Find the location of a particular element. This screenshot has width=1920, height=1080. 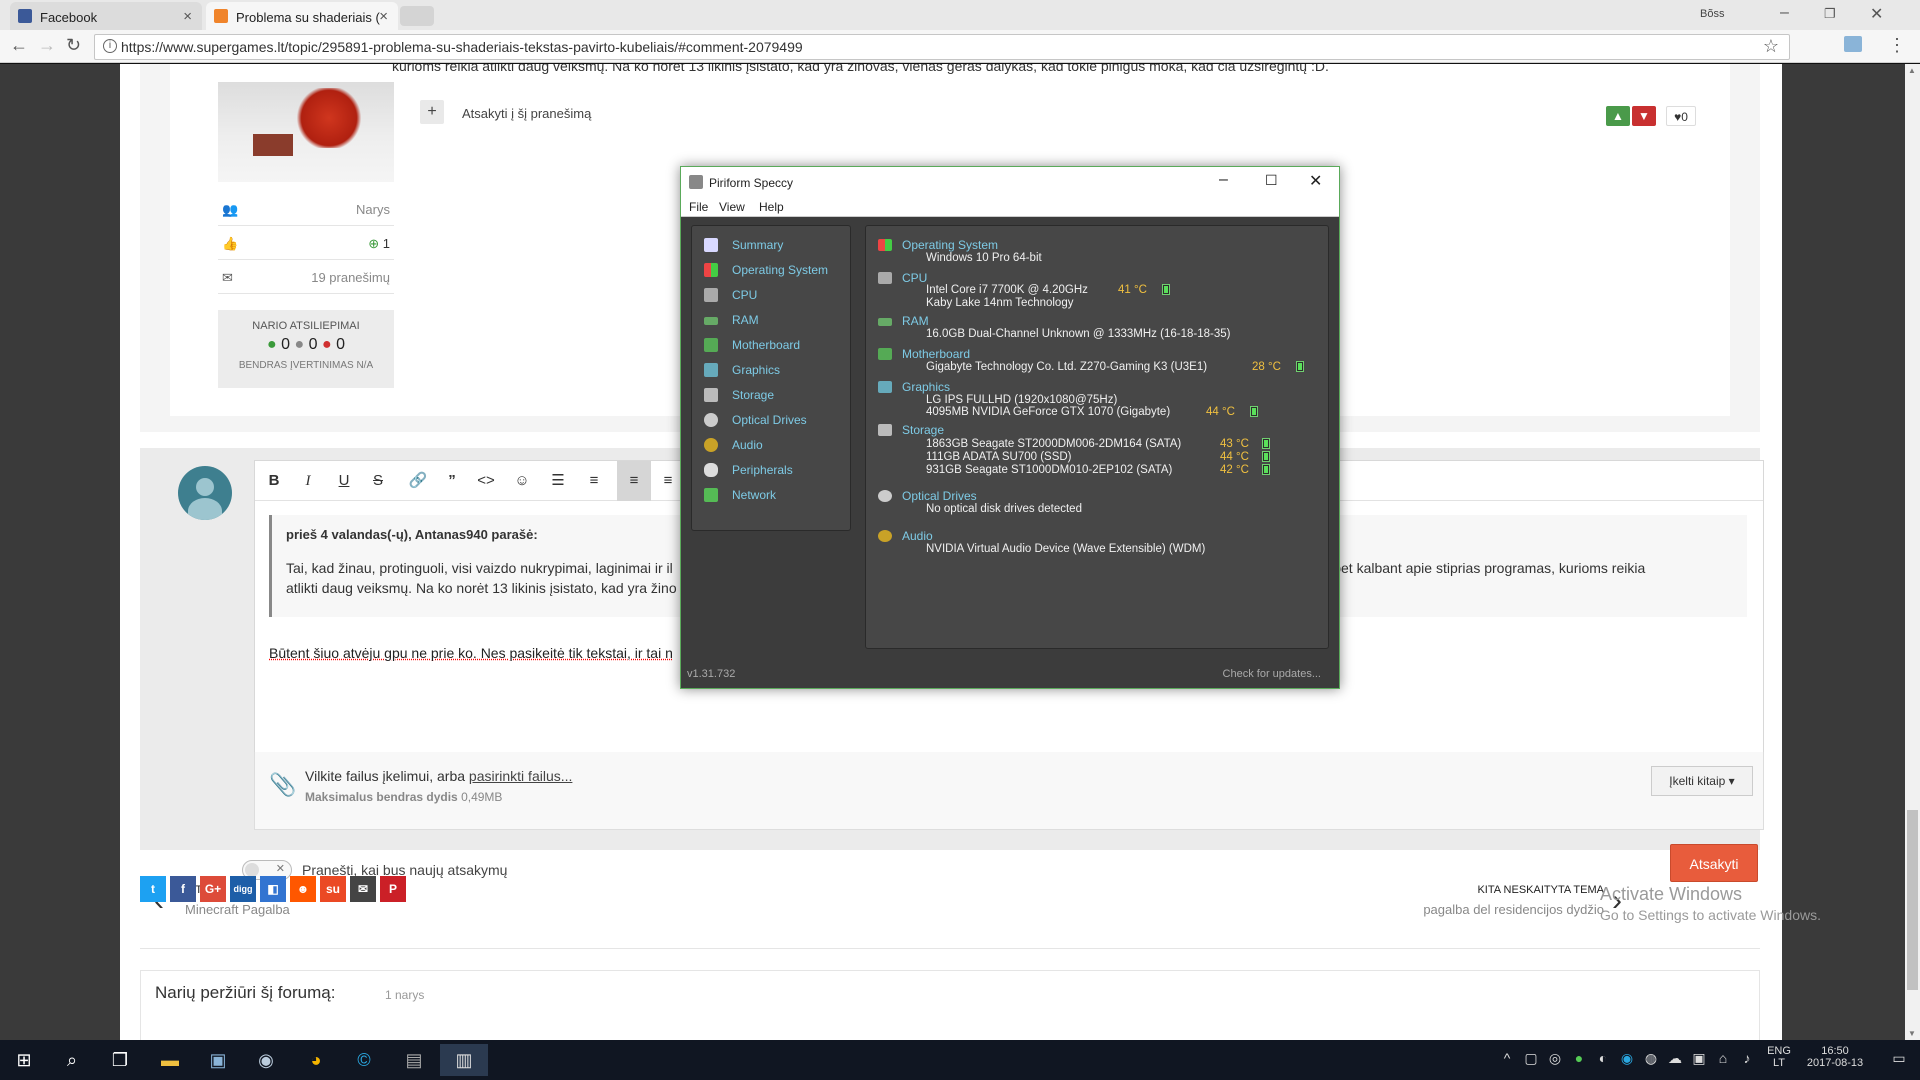

tray-icon: ▣ is located at coordinates (1699, 1059).